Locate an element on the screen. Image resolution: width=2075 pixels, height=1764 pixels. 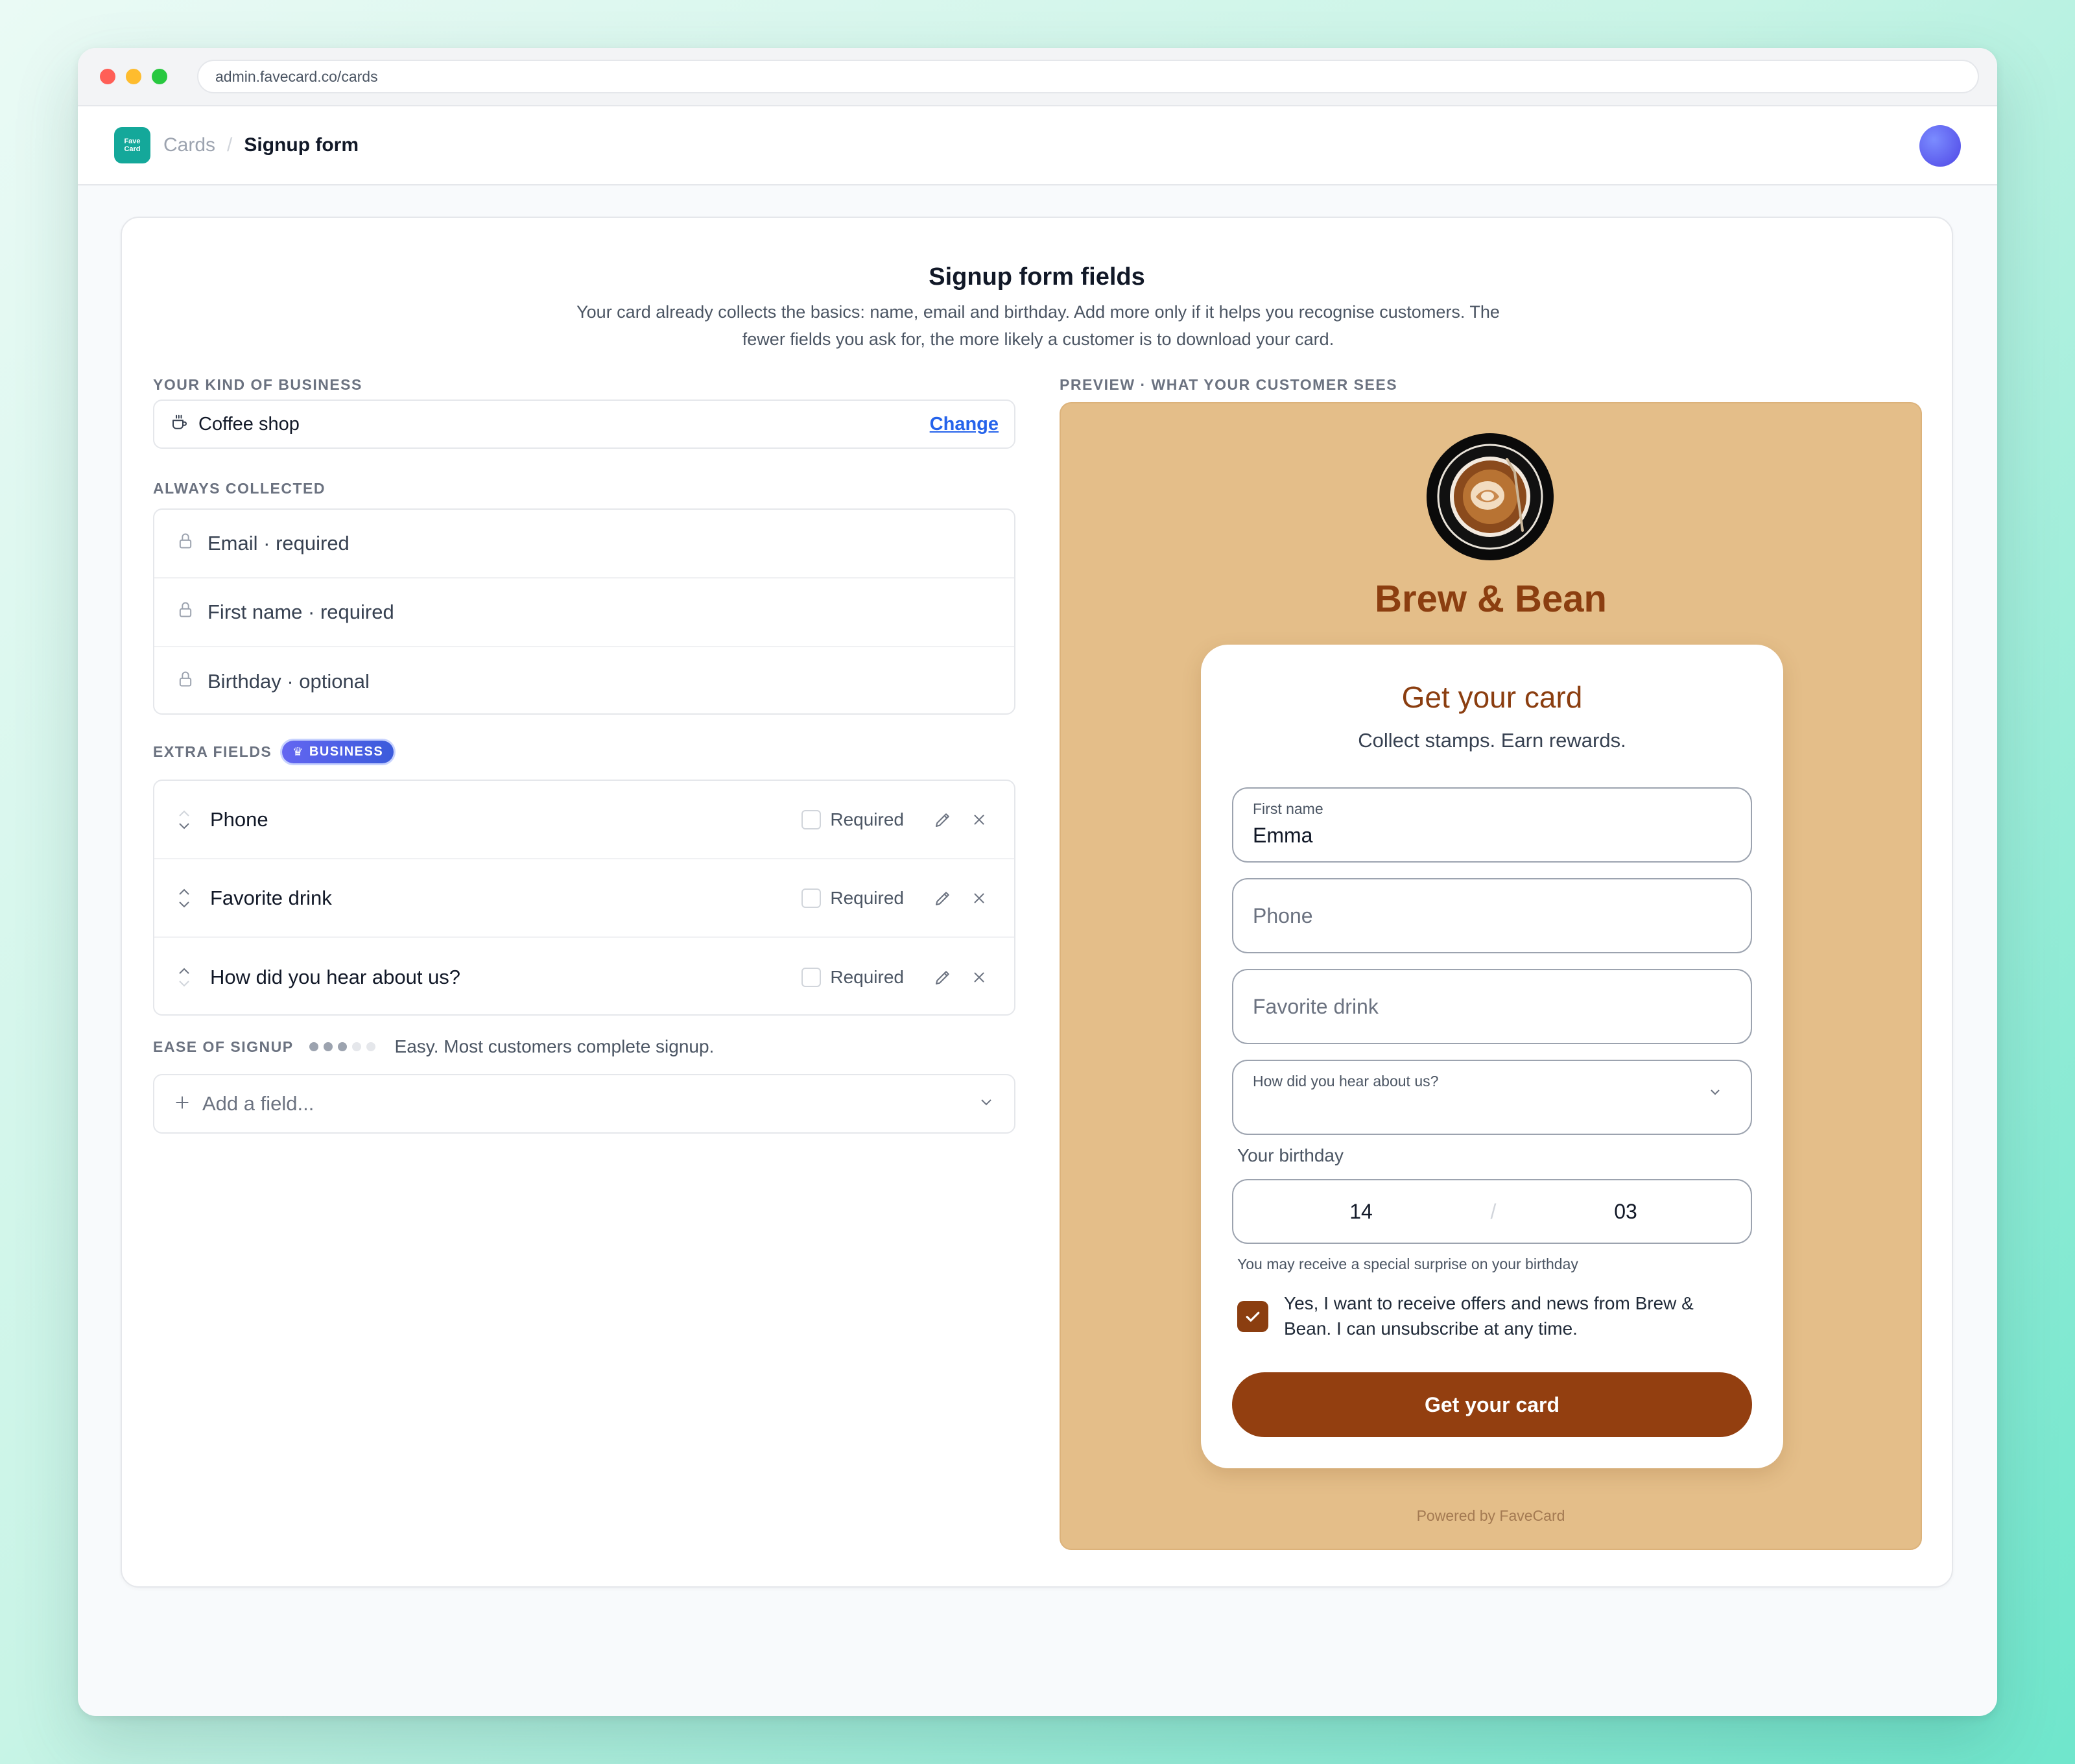
first-name-field: First name Emma is located at coordinates (1492, 825).